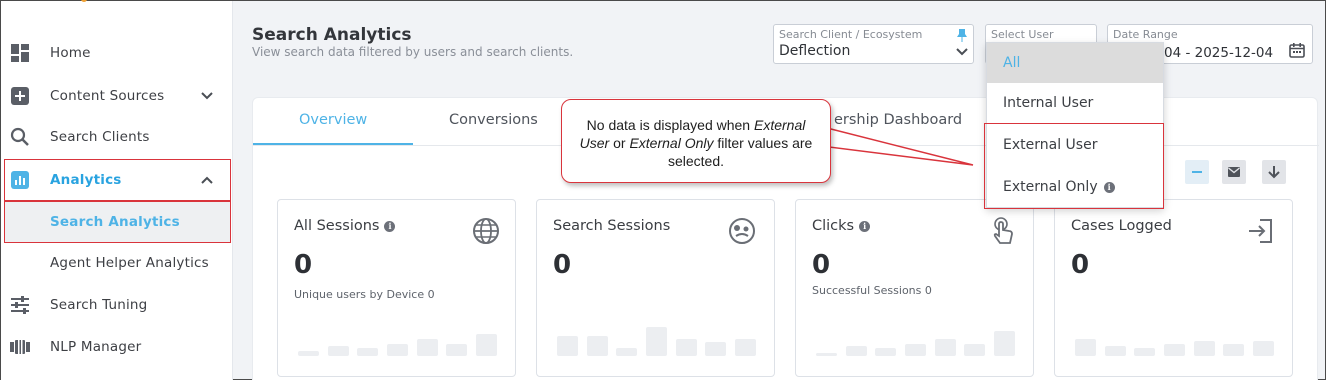  Describe the element at coordinates (116, 53) in the screenshot. I see `sidebar-item-home: Home` at that location.